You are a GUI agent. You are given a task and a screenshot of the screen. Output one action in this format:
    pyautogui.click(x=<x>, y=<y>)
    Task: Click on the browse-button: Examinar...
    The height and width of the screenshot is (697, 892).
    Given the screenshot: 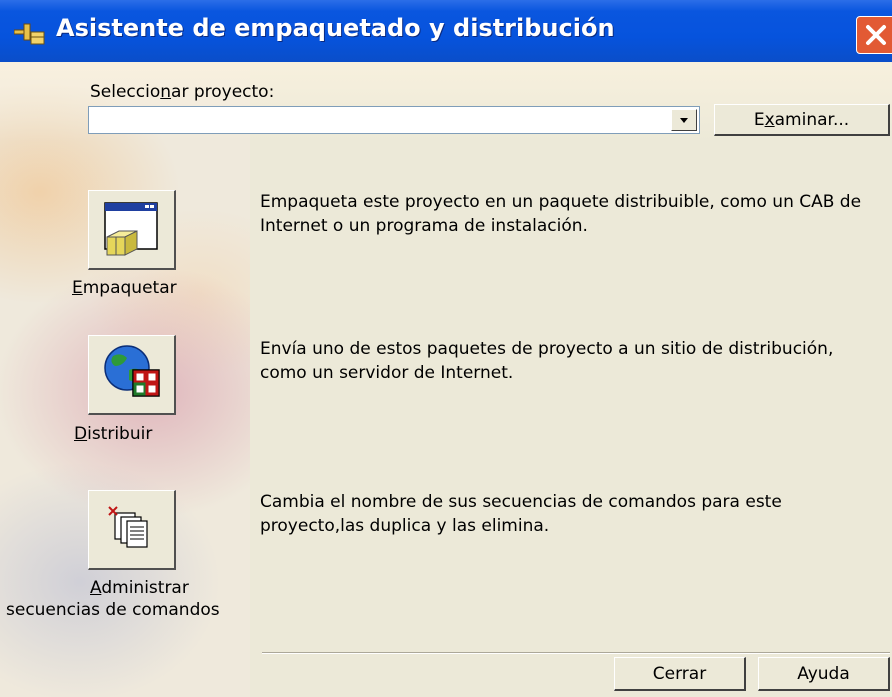 What is the action you would take?
    pyautogui.click(x=802, y=120)
    